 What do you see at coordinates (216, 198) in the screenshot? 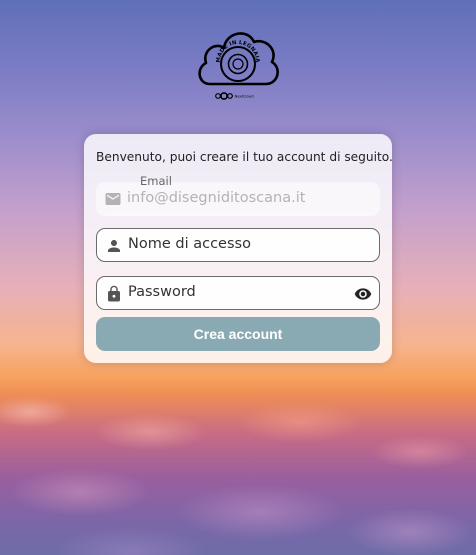
I see `email-value: info@disegniditoscana.it` at bounding box center [216, 198].